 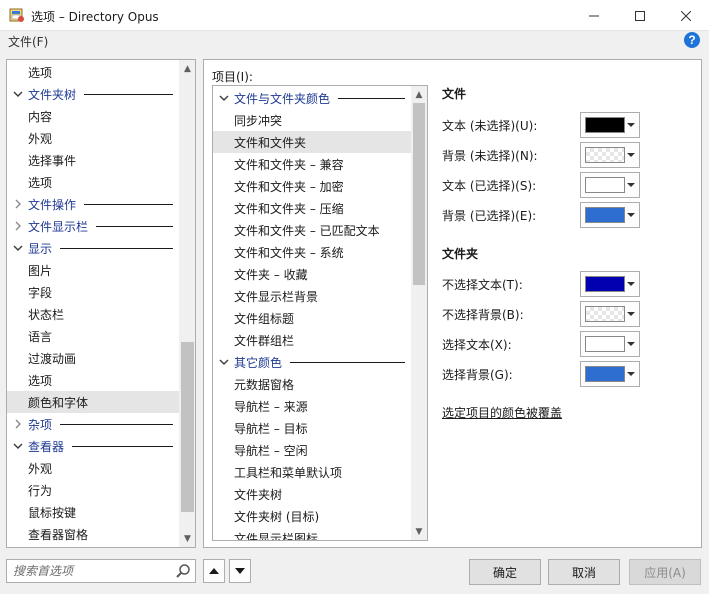 I want to click on help-icon: ?, so click(x=692, y=40).